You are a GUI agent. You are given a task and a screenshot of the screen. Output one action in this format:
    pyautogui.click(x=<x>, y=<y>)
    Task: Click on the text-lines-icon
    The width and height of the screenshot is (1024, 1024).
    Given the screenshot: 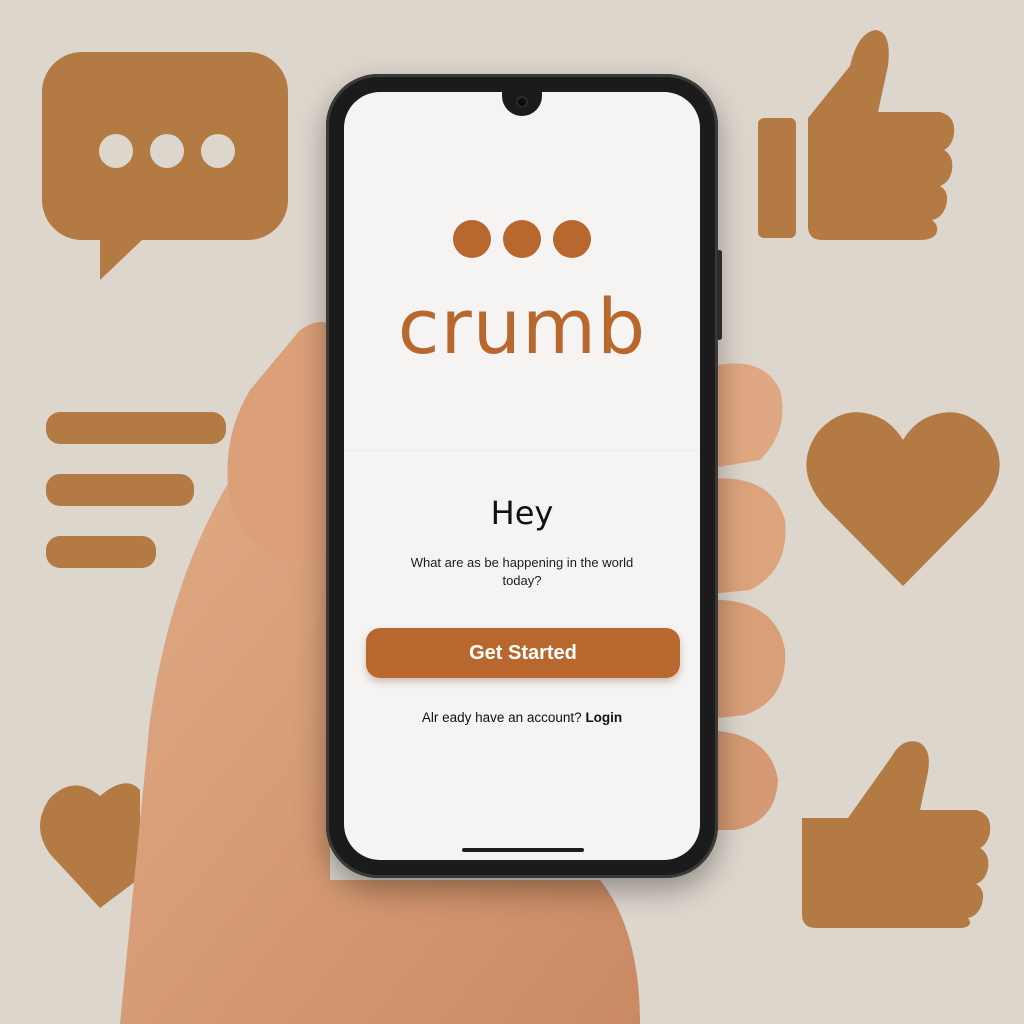 What is the action you would take?
    pyautogui.click(x=136, y=490)
    